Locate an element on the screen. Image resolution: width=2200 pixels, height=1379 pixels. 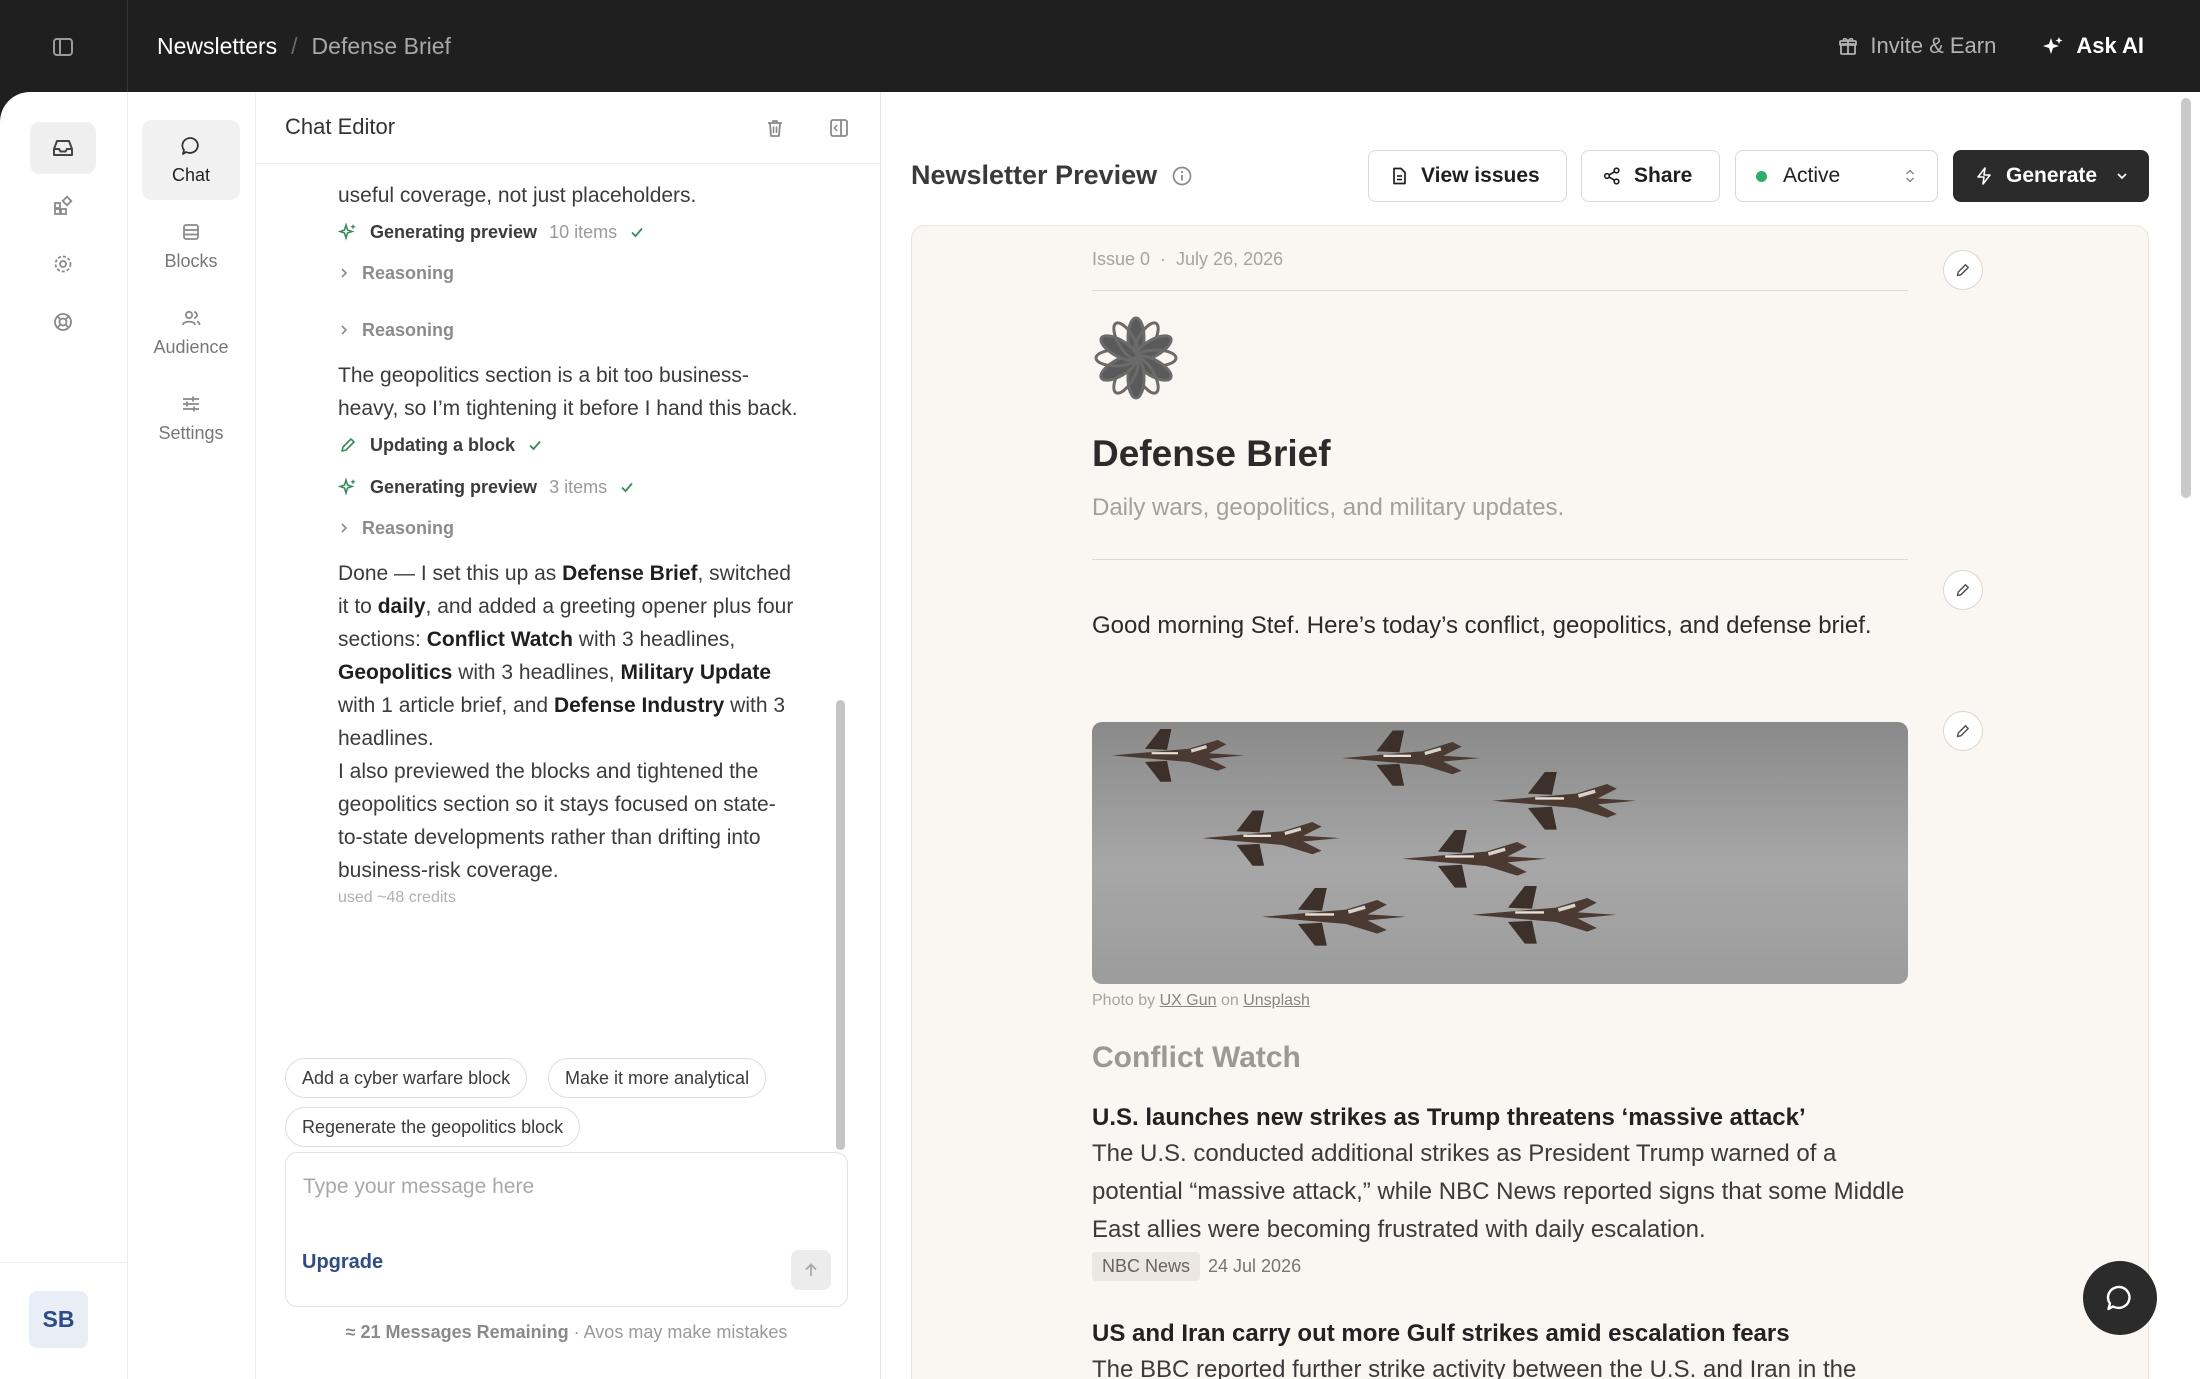
sidebar-toggle-icon is located at coordinates (63, 47).